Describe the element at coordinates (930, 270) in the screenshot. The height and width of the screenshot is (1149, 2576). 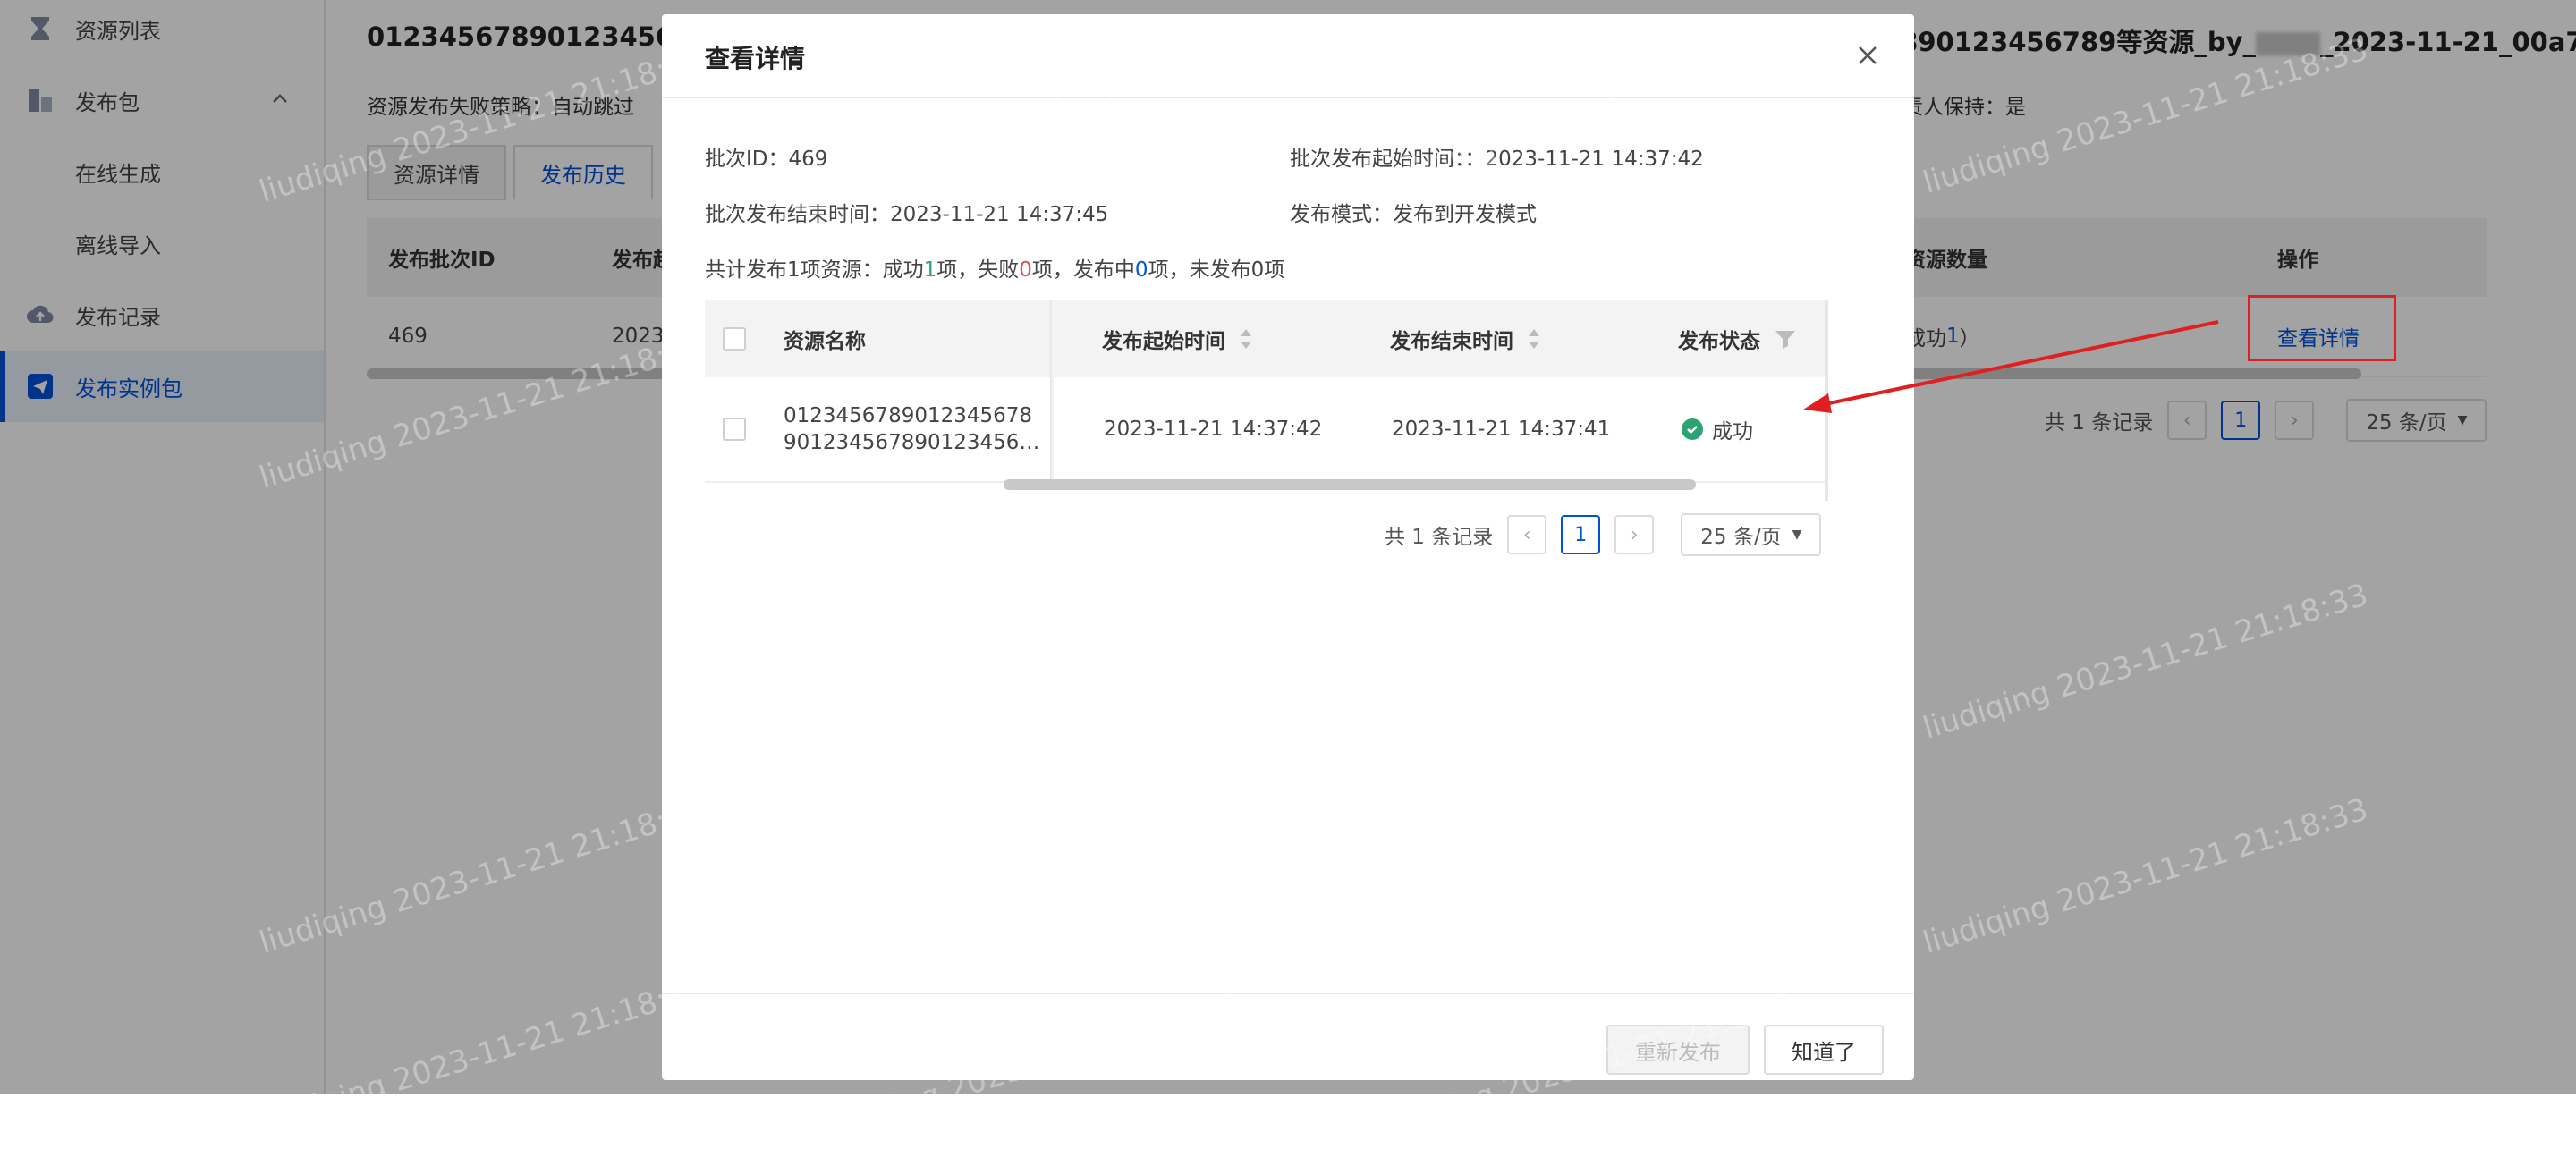
I see `summary-success-count: 1` at that location.